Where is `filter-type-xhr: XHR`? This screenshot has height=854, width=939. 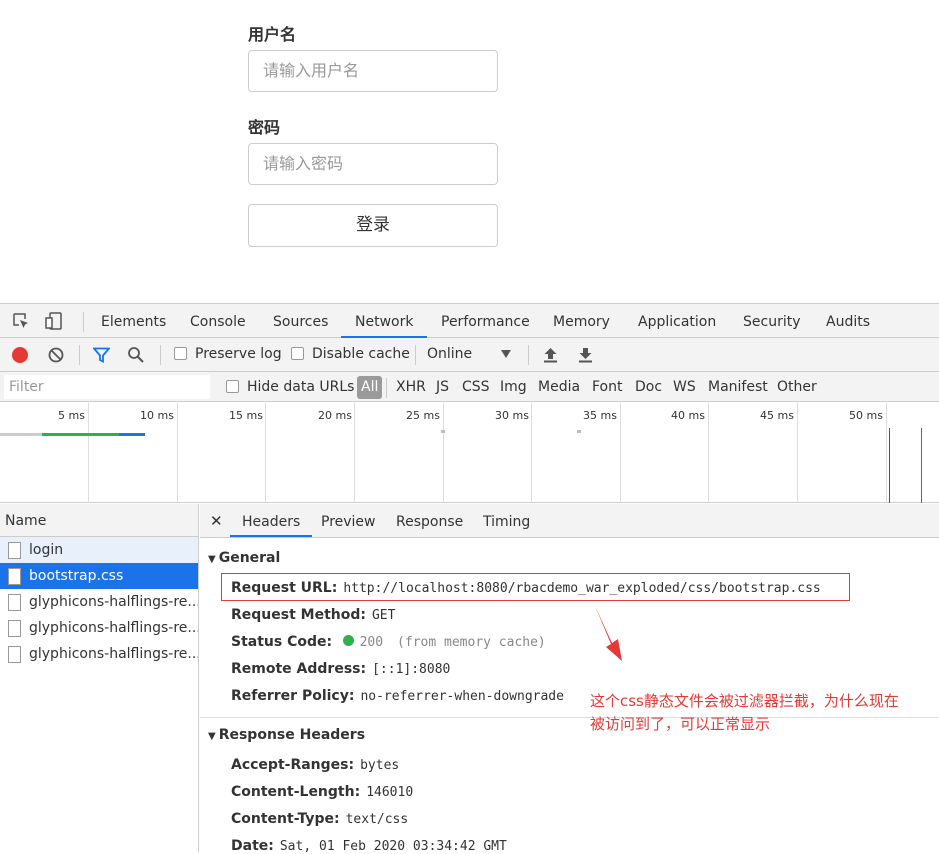 filter-type-xhr: XHR is located at coordinates (411, 387).